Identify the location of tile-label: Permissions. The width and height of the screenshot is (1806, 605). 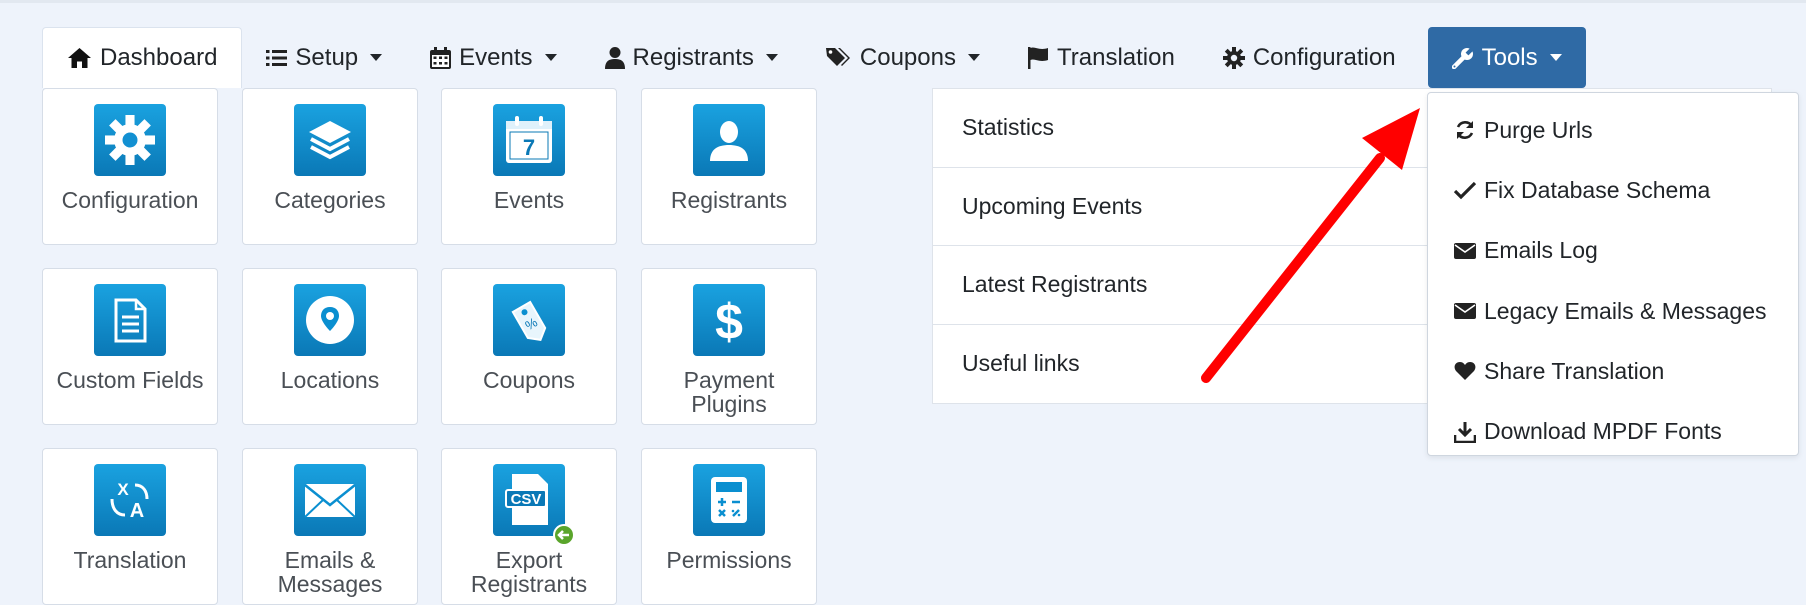
(729, 560).